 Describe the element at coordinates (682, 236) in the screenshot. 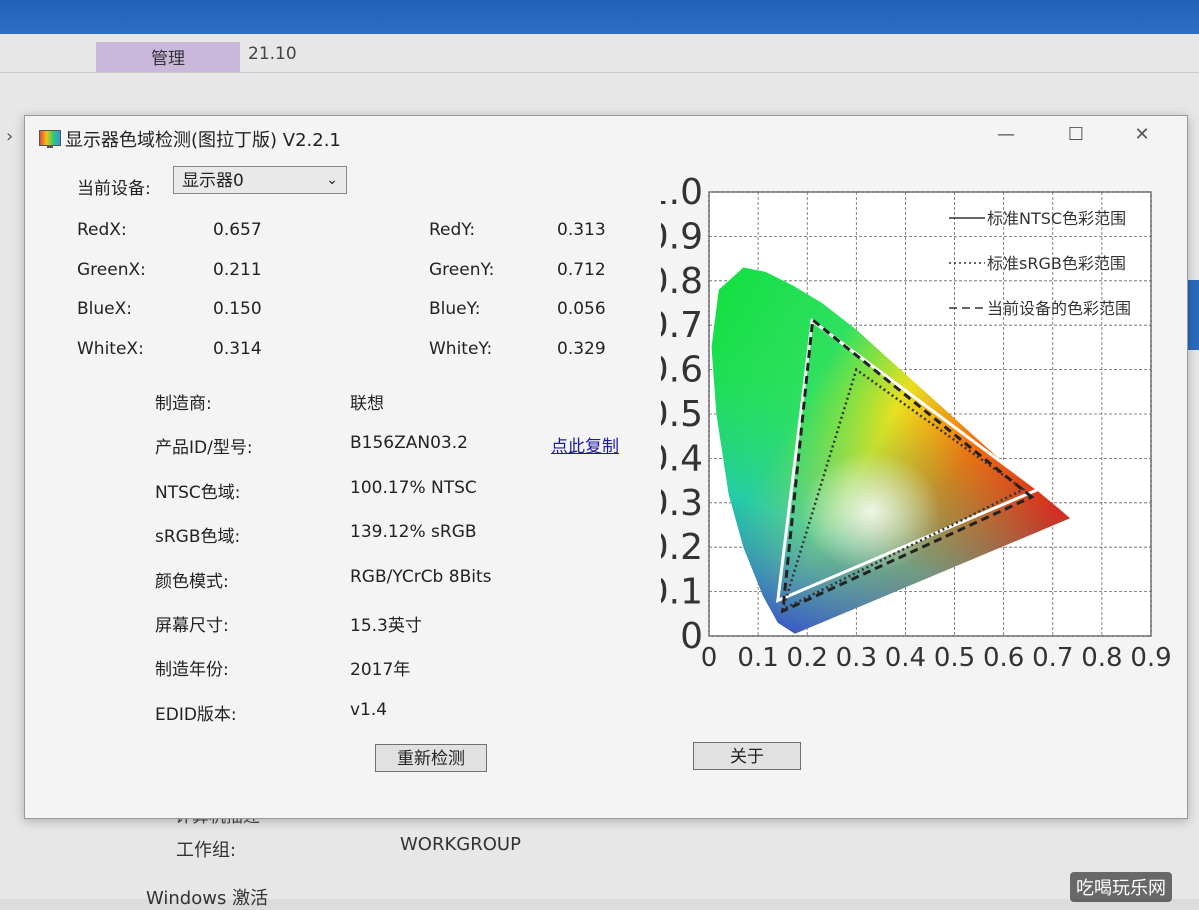

I see `y-tick-label: 0.9` at that location.